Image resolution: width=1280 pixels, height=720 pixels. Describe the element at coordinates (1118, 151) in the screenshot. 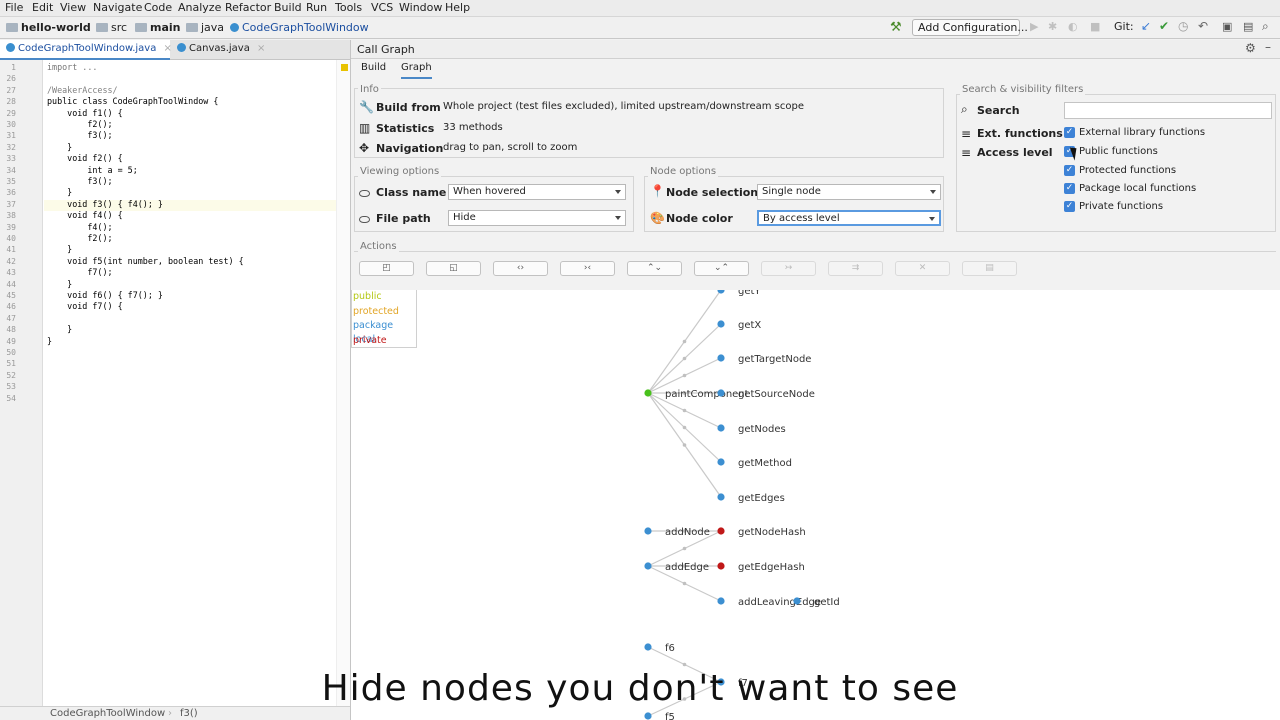

I see `public-functions-label: Public functions` at that location.